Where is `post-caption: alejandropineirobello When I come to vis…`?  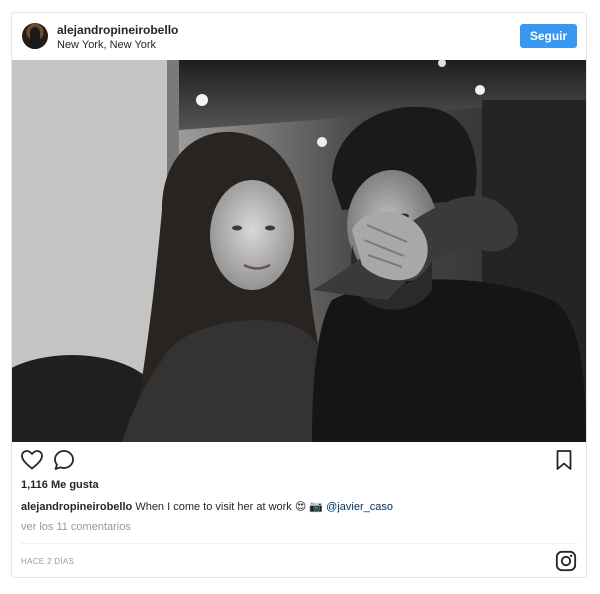 post-caption: alejandropineirobello When I come to vis… is located at coordinates (207, 506).